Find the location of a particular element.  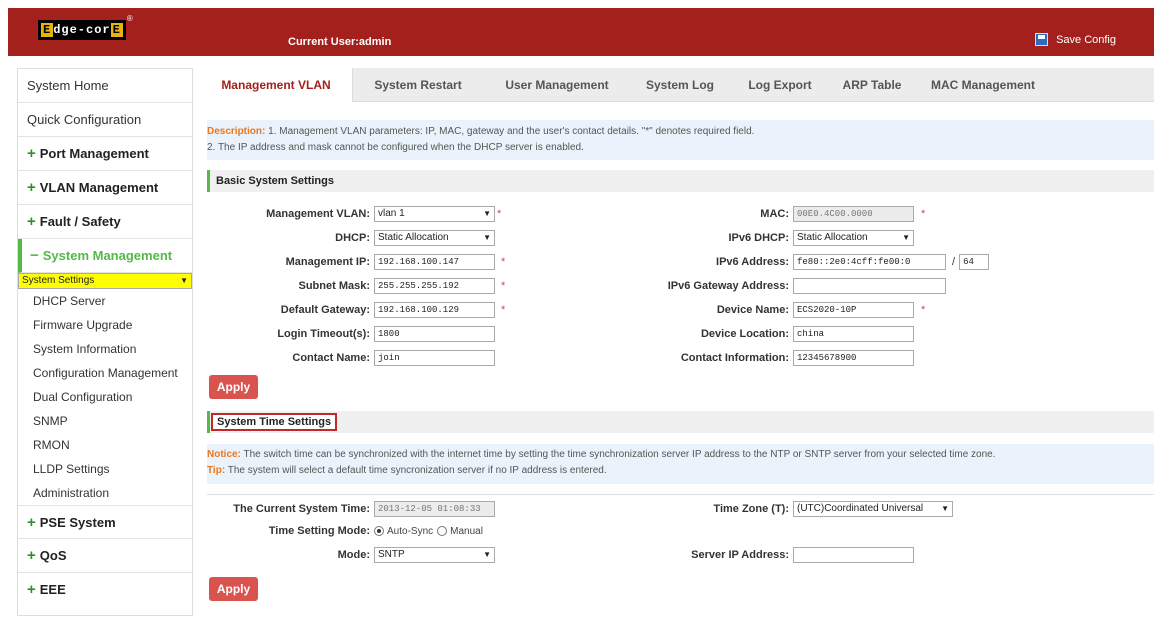

current-user-label: Current User:admin is located at coordinates (340, 42).